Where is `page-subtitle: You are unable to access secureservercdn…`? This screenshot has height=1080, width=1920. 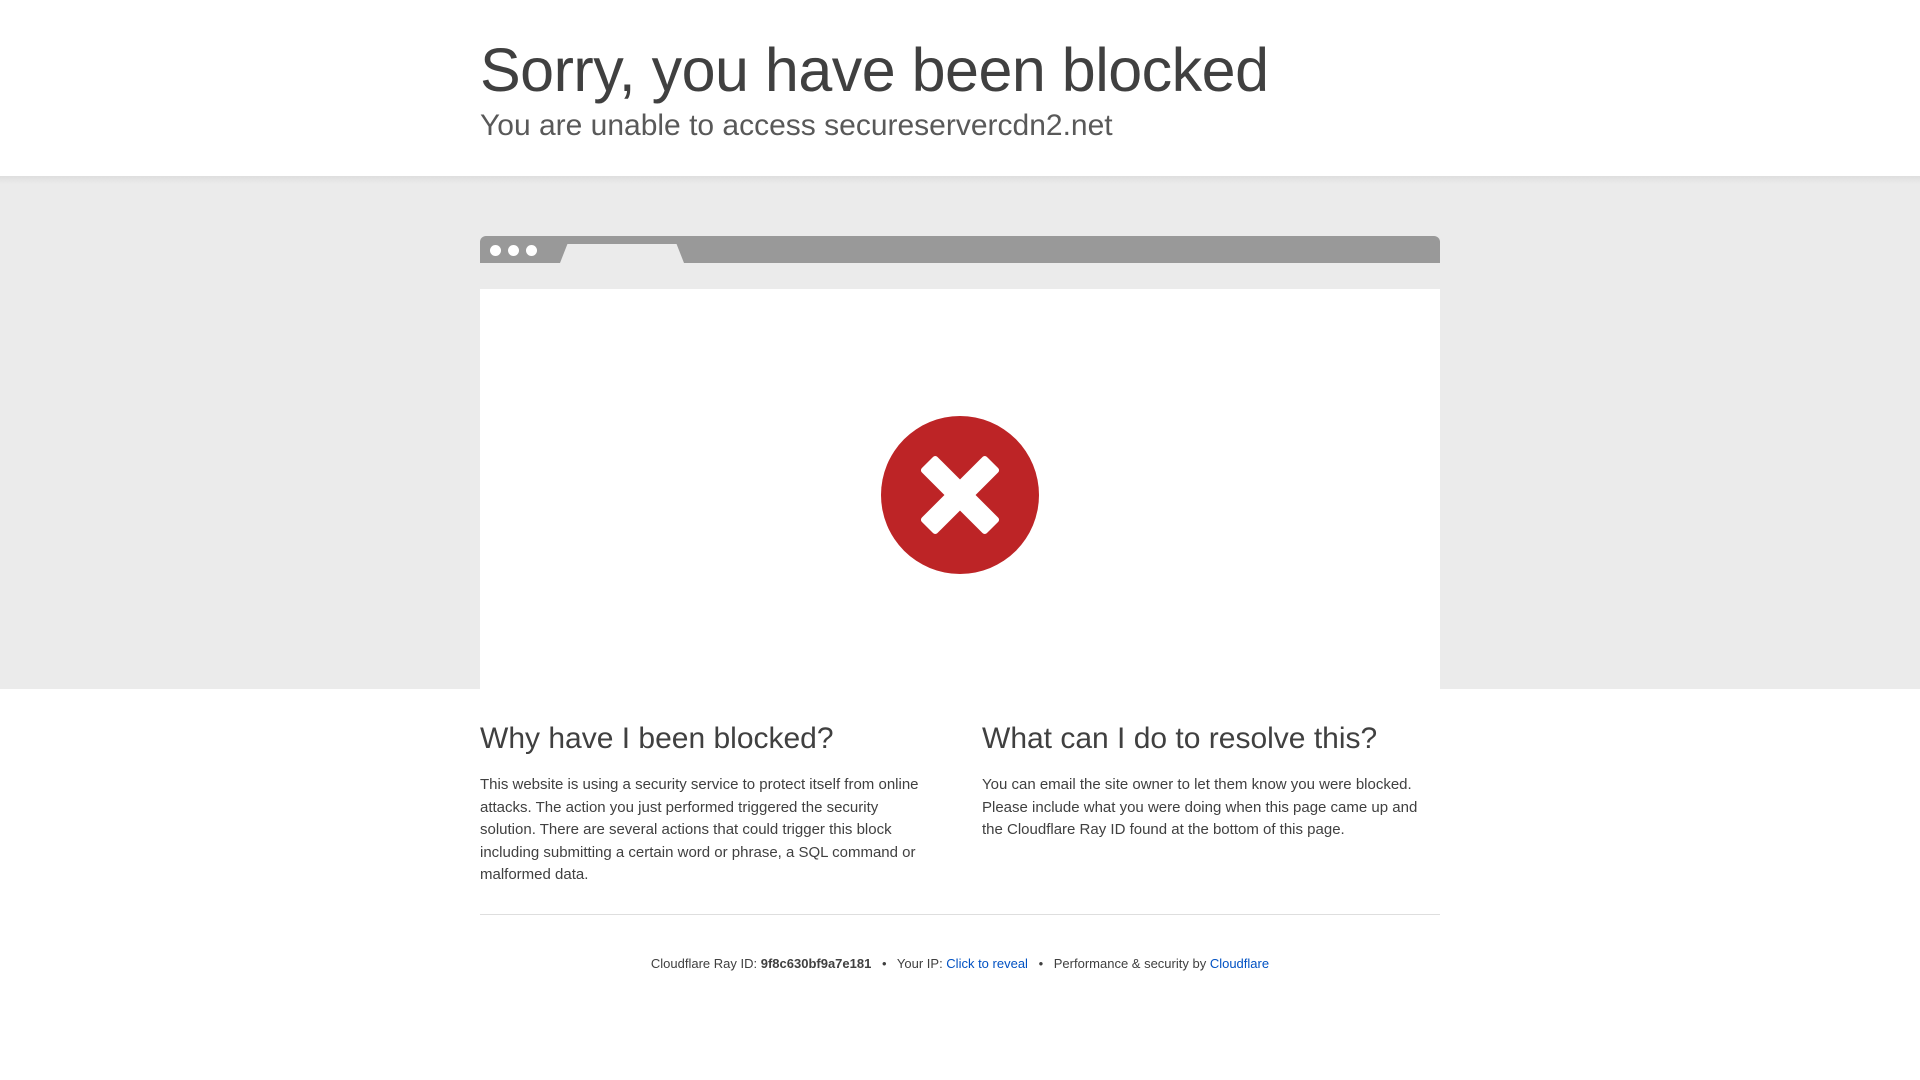
page-subtitle: You are unable to access secureservercdn… is located at coordinates (796, 125).